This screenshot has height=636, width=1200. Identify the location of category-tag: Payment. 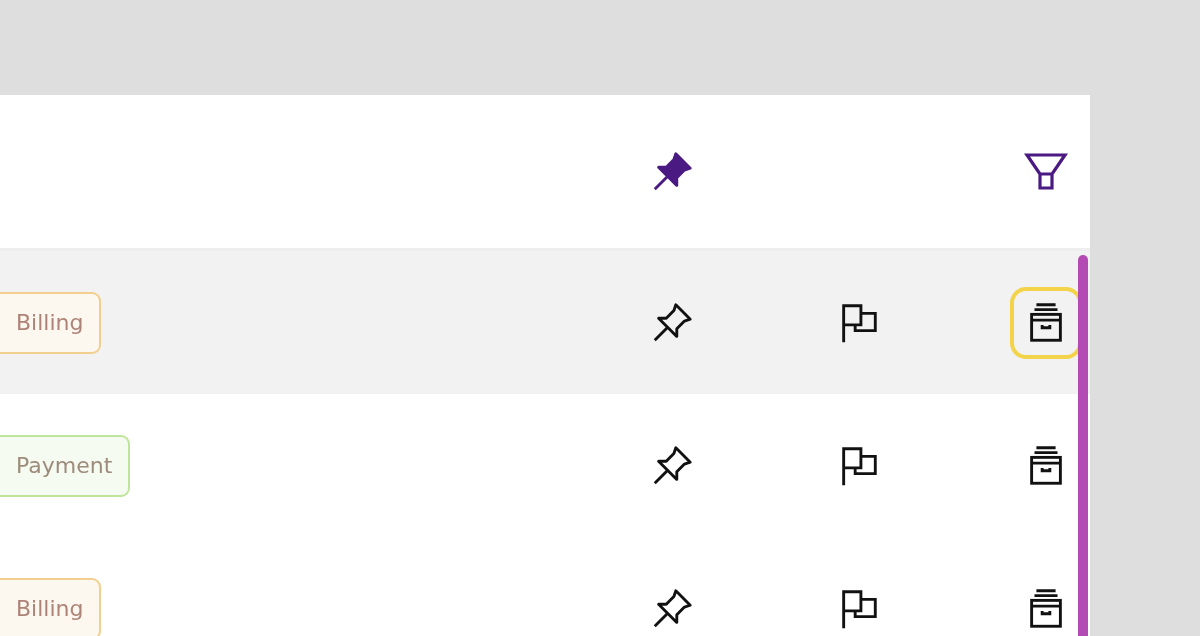
(65, 465).